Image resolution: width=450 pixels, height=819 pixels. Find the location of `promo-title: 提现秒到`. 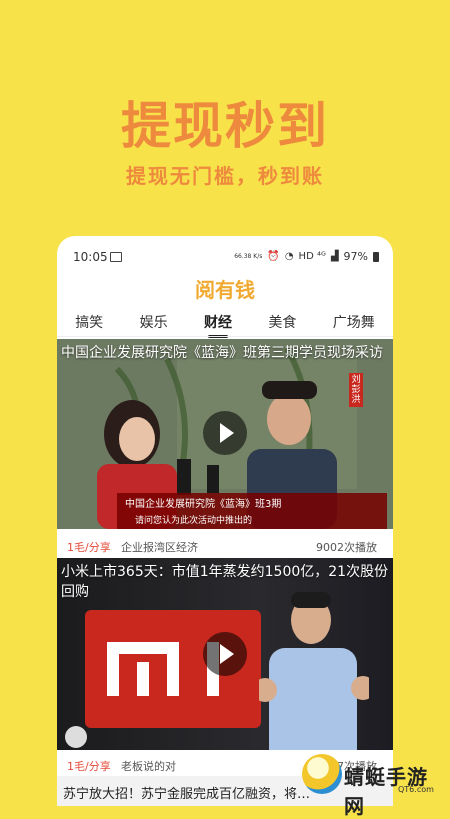

promo-title: 提现秒到 is located at coordinates (225, 126).